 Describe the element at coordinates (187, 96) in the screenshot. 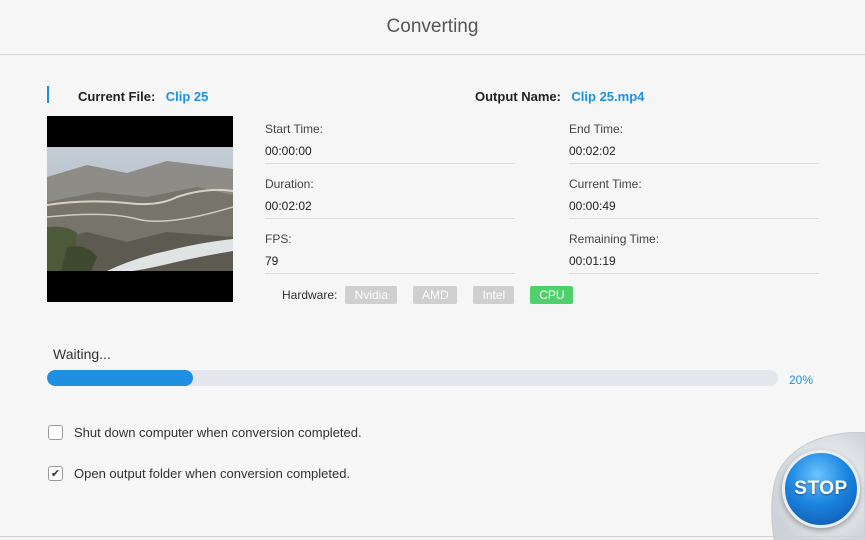

I see `current-file-value: Clip 25` at that location.